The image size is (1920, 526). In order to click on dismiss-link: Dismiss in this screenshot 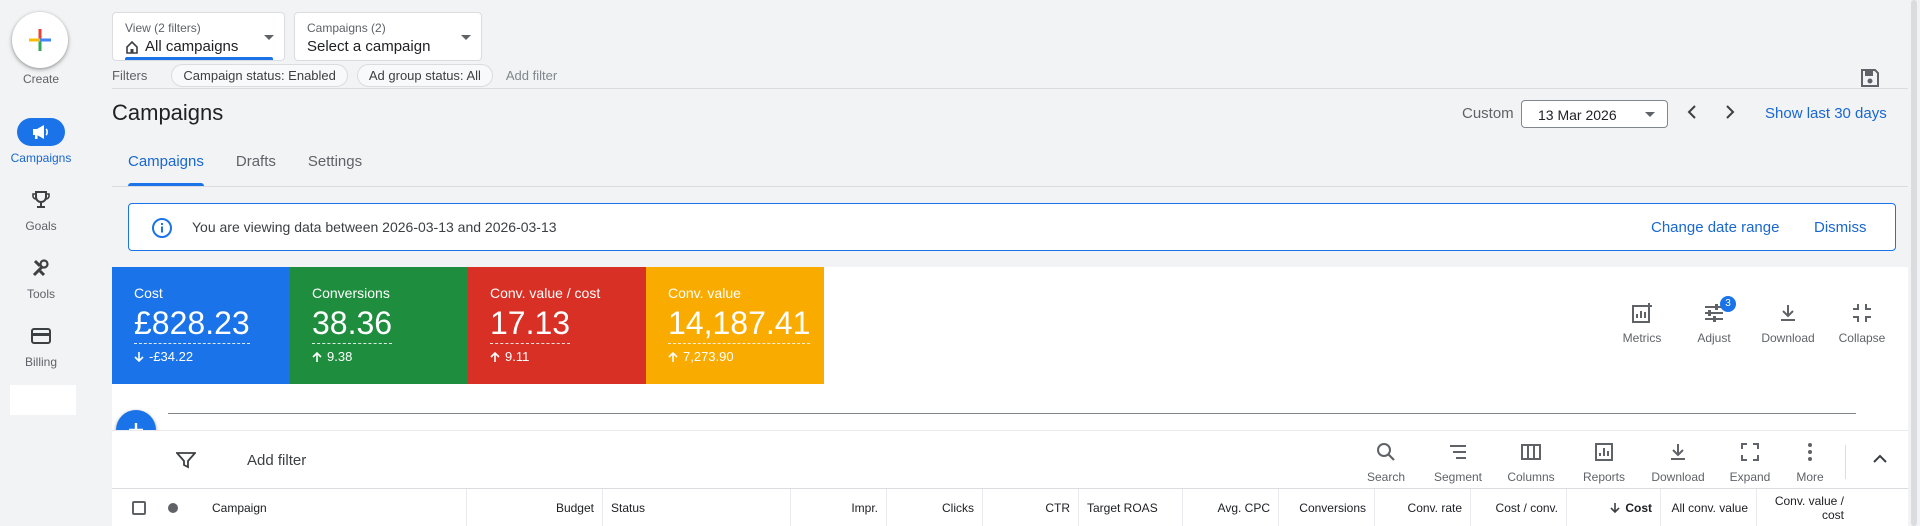, I will do `click(1840, 227)`.